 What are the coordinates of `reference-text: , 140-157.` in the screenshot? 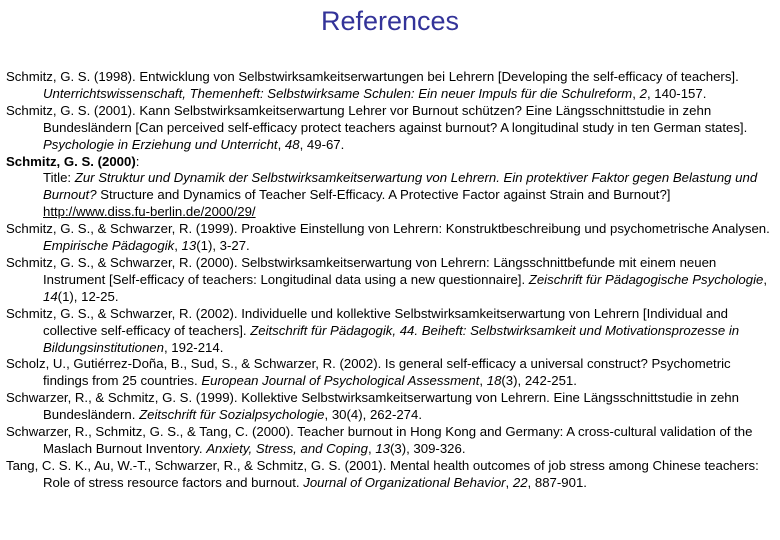 It's located at (676, 93).